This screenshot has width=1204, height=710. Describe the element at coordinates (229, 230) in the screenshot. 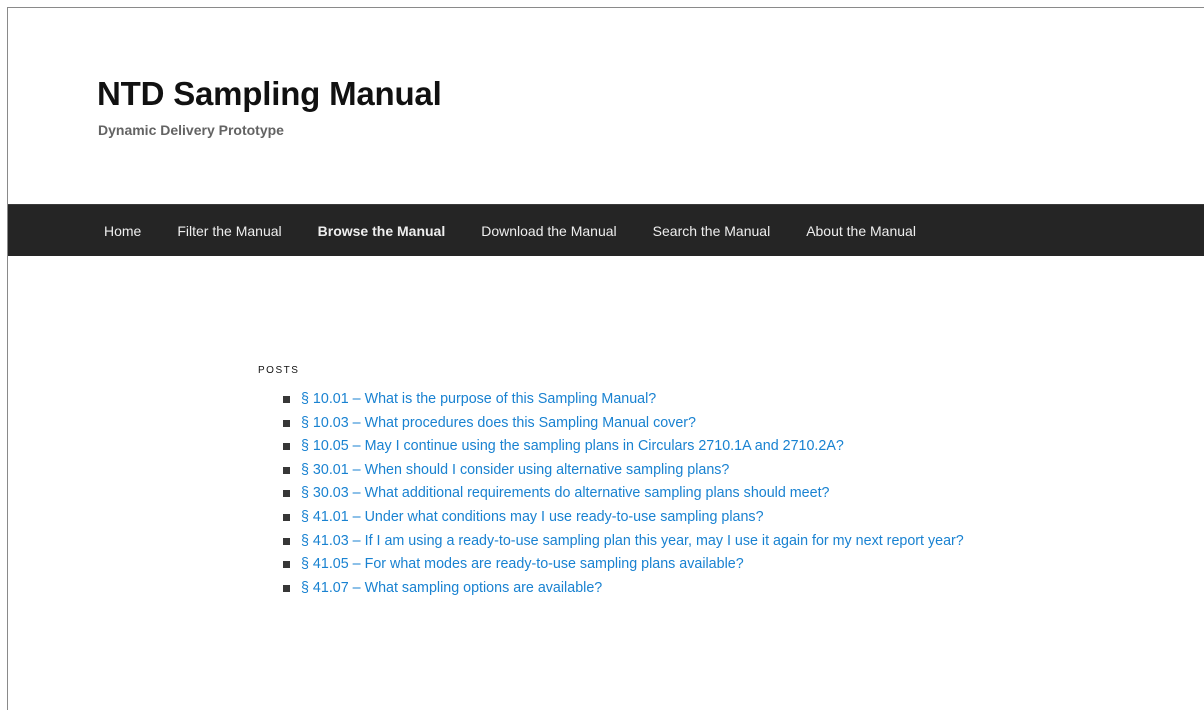

I see `nav-item-filter-the-manual: Filter the Manual` at that location.